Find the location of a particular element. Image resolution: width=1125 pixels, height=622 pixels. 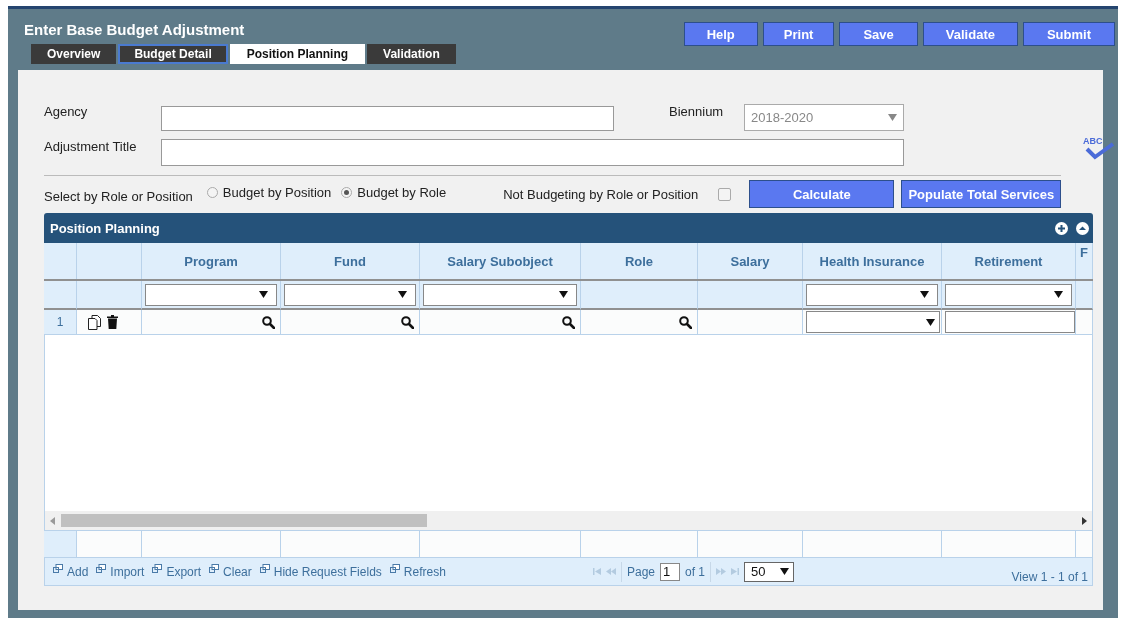

tab: Position Planning is located at coordinates (297, 54).